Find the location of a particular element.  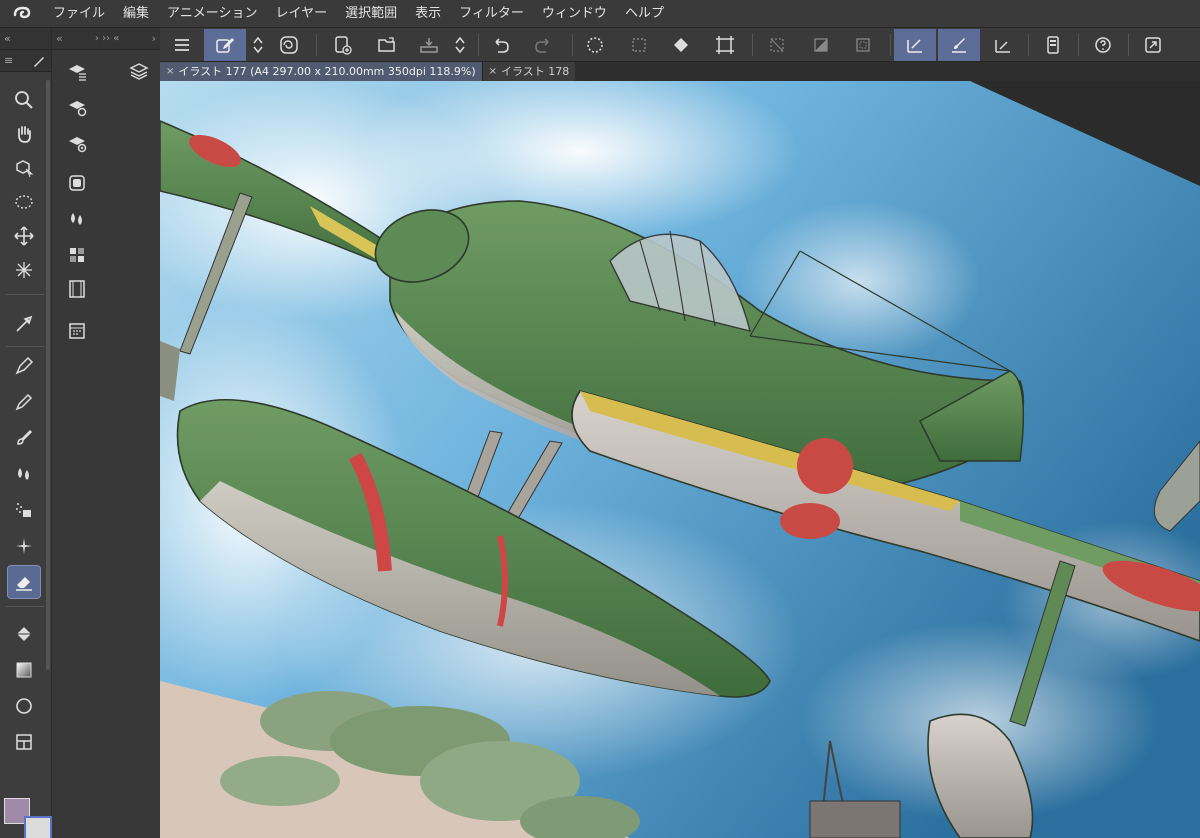

snap-grid-button is located at coordinates (1003, 45).